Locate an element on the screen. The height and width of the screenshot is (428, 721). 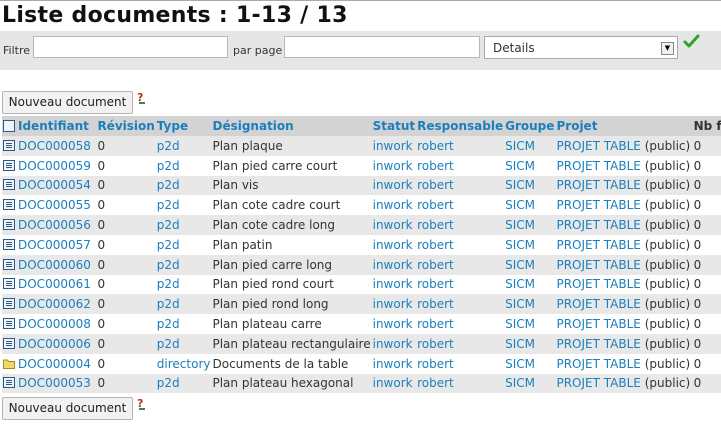
document-id-link: DOC000061 is located at coordinates (54, 284).